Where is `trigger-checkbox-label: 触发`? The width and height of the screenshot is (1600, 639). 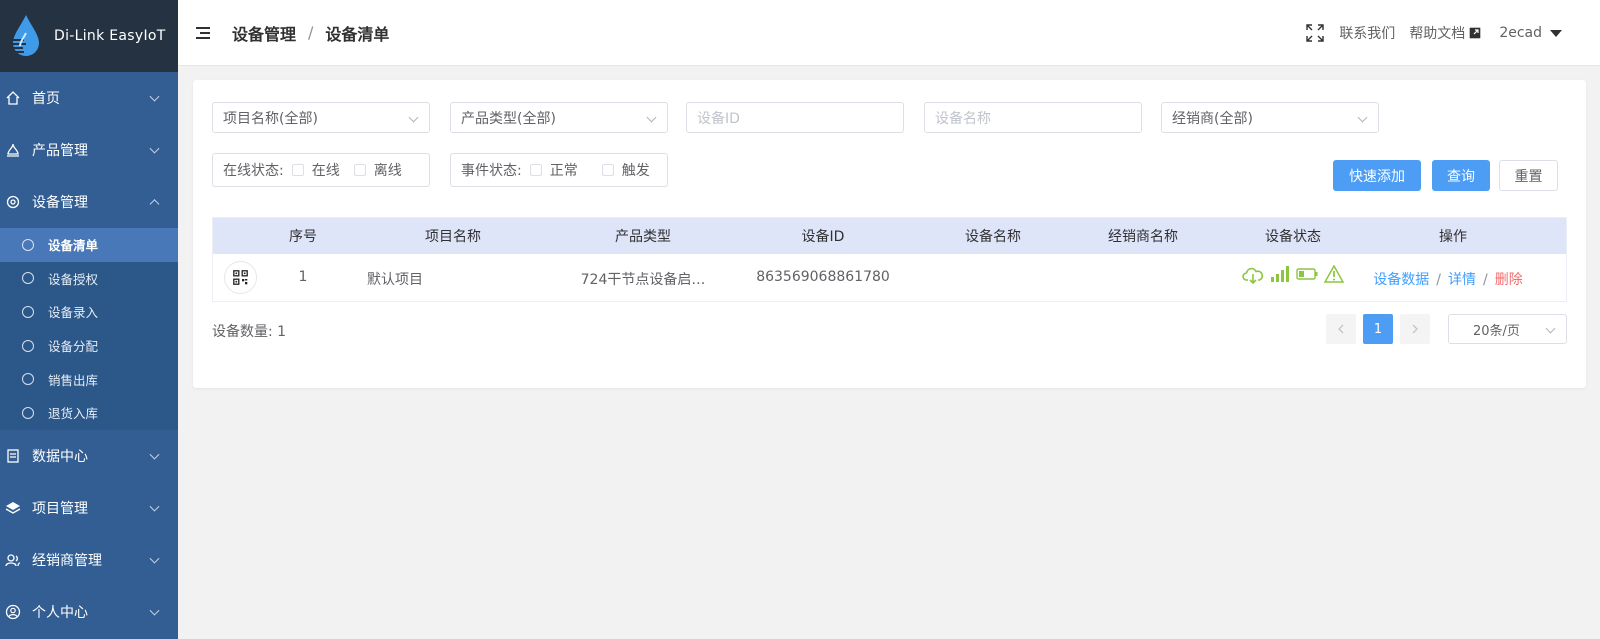 trigger-checkbox-label: 触发 is located at coordinates (636, 170).